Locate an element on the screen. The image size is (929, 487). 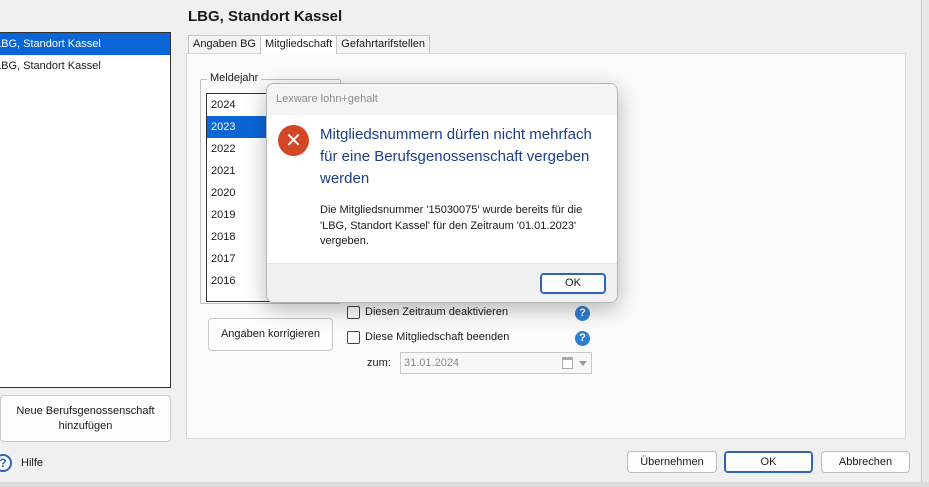
tab-gefahrtarifstellen: Gefahrtarifstellen is located at coordinates (383, 44).